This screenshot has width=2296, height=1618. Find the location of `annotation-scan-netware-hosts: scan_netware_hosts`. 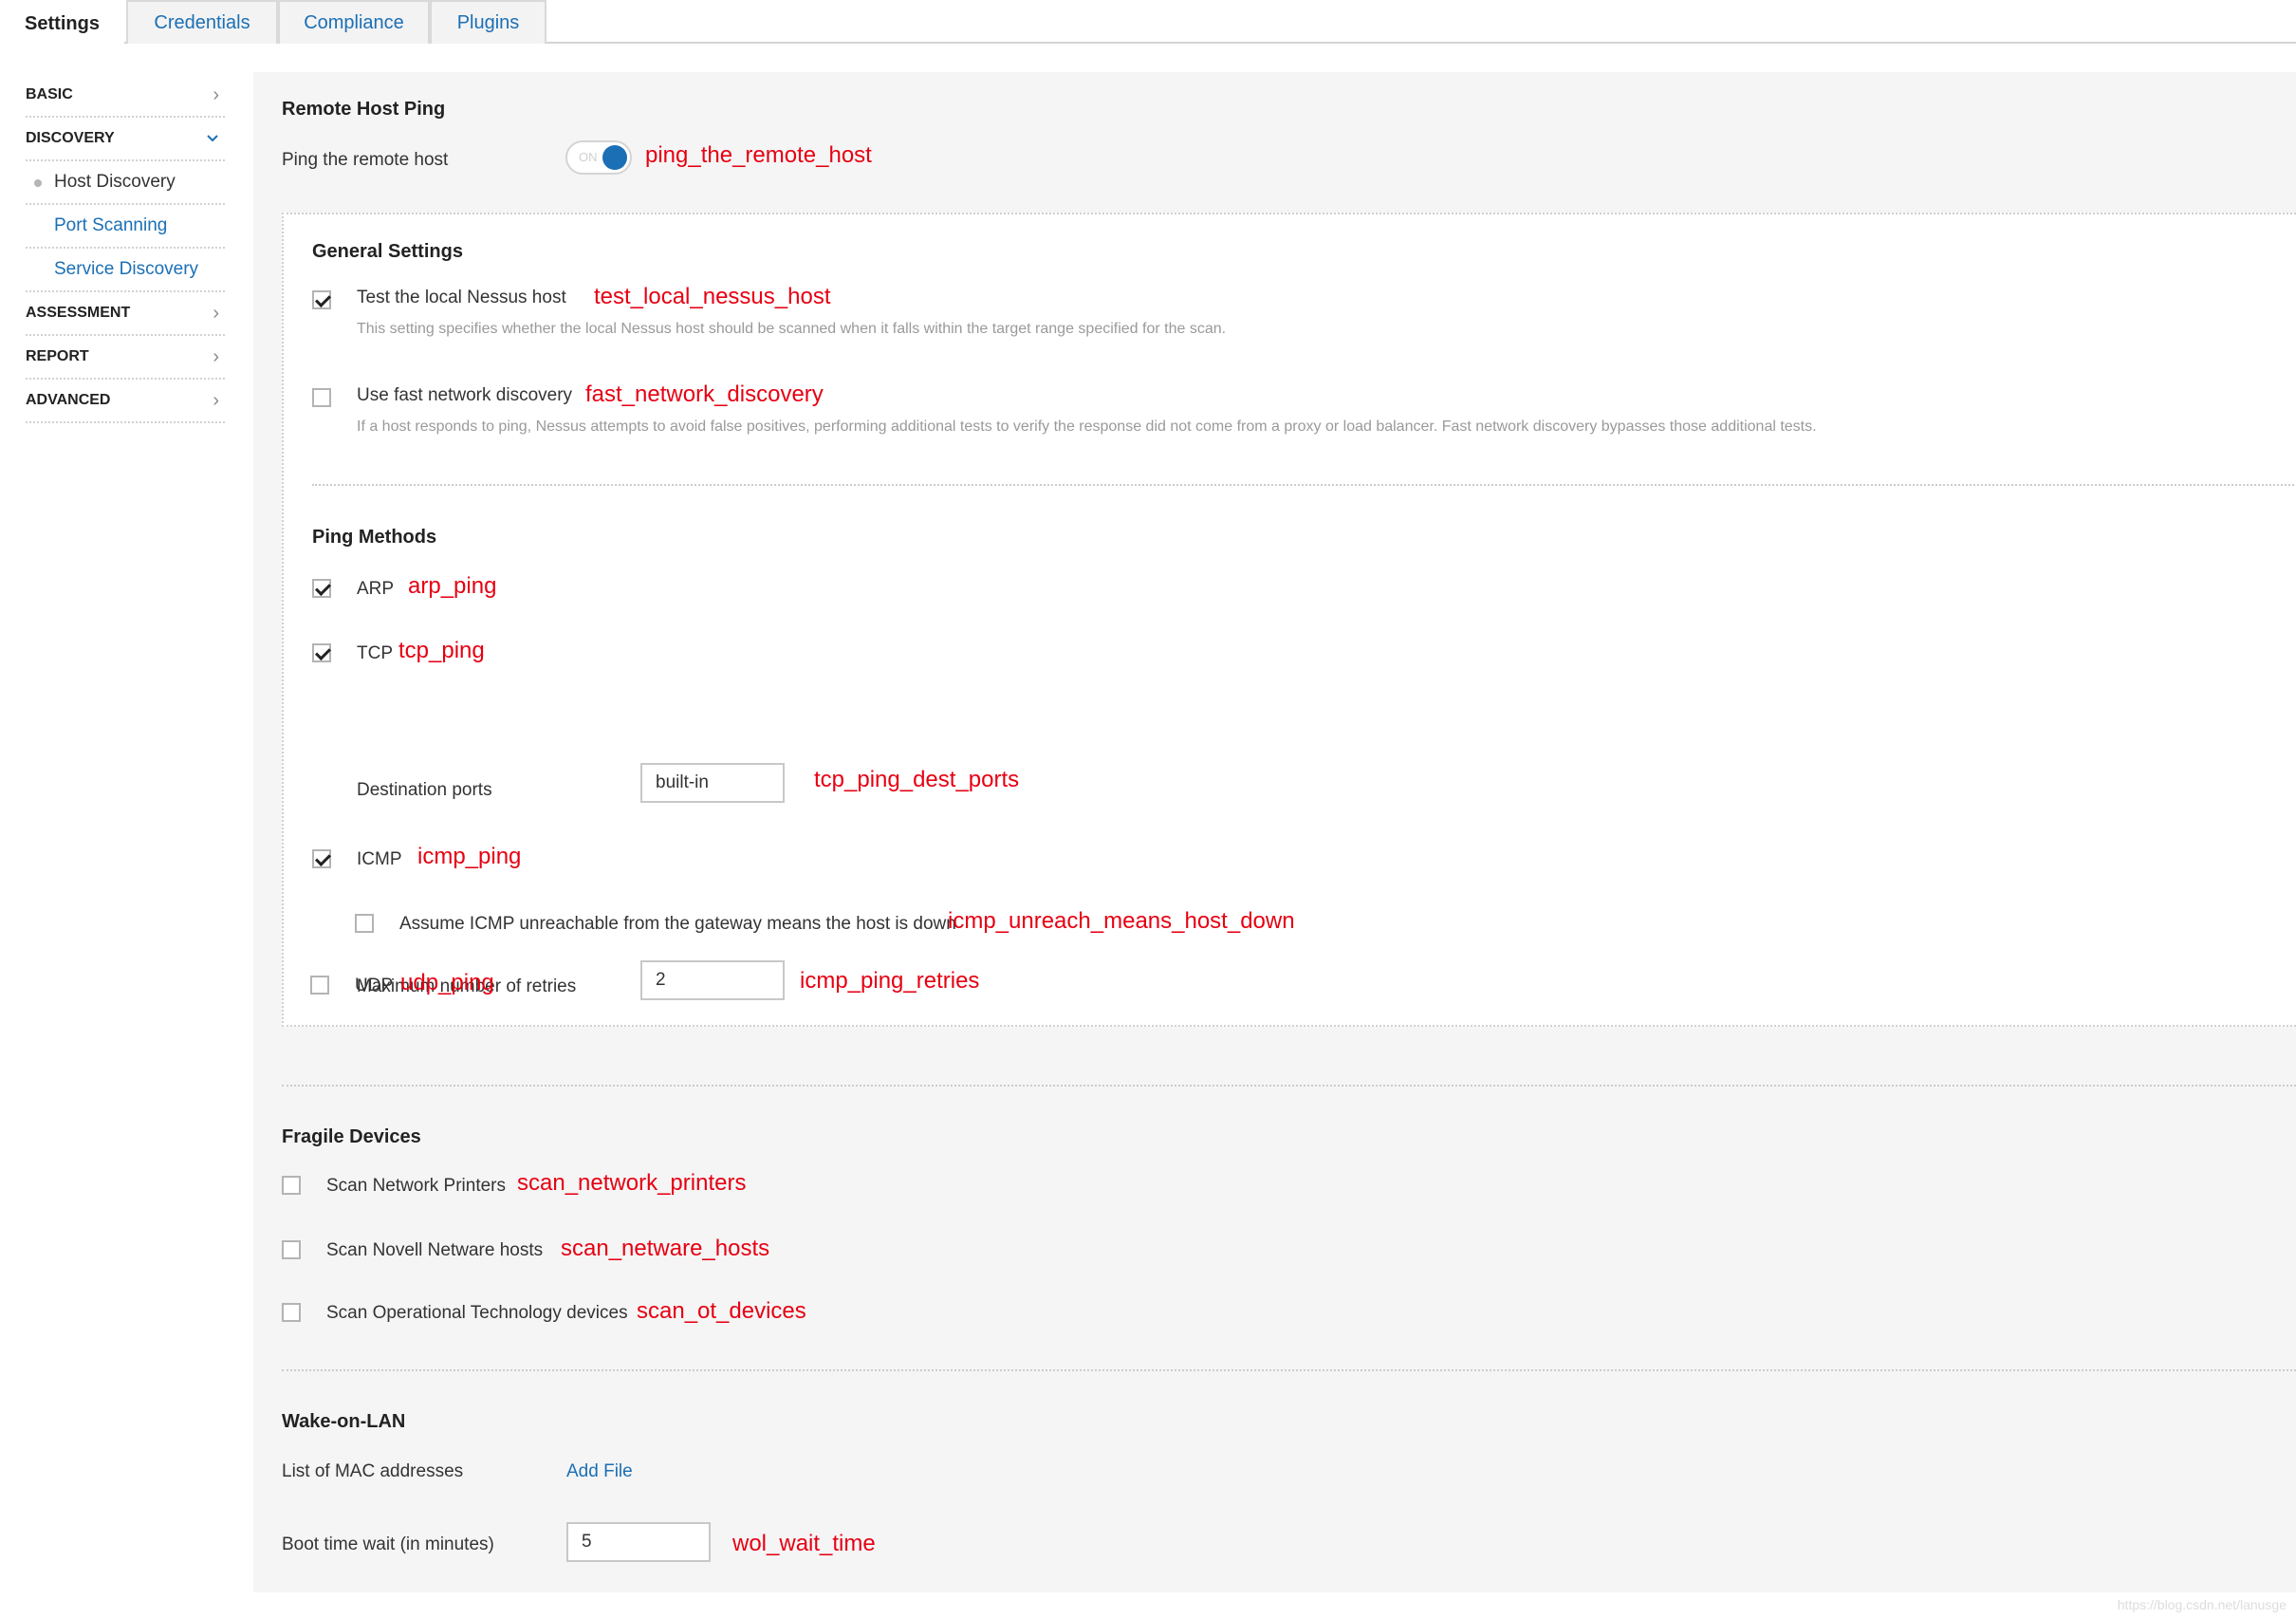

annotation-scan-netware-hosts: scan_netware_hosts is located at coordinates (665, 1248).